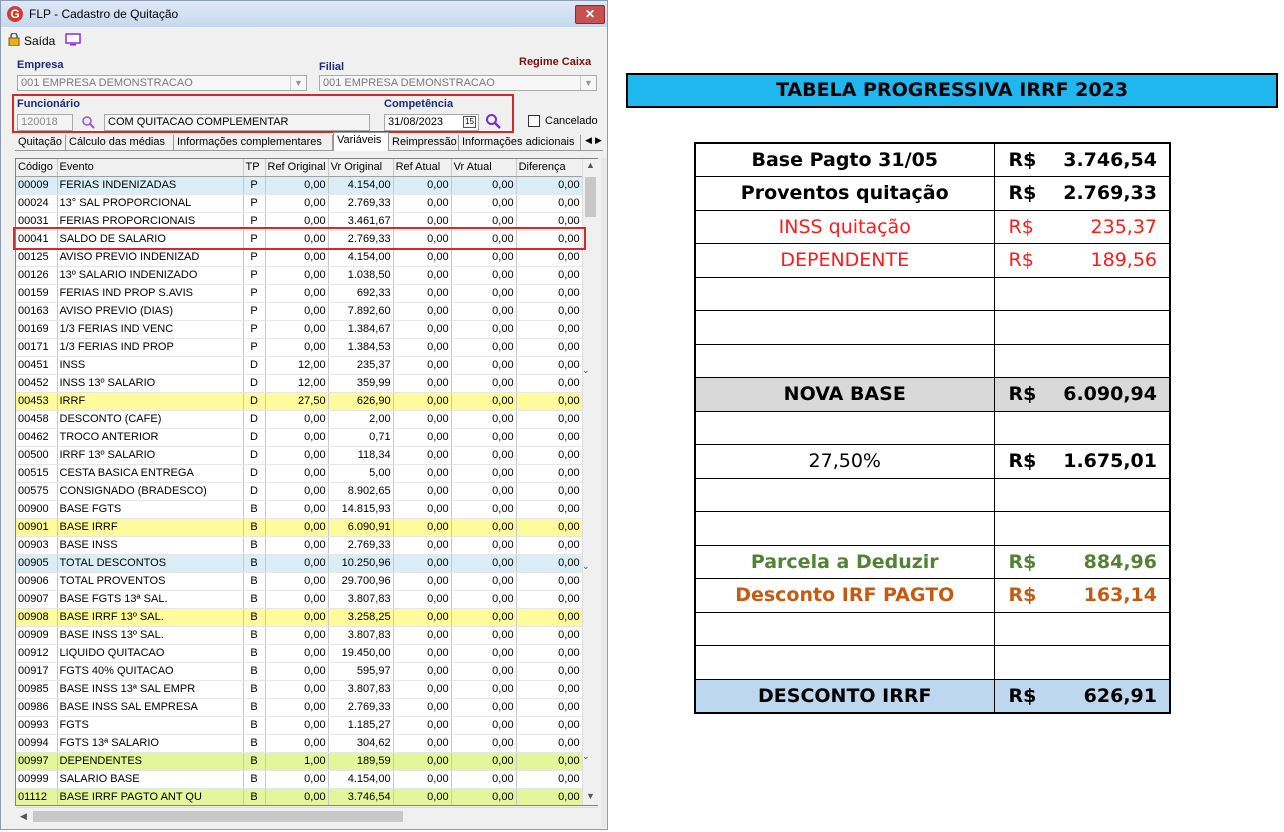 Image resolution: width=1284 pixels, height=832 pixels. Describe the element at coordinates (604, 493) in the screenshot. I see `window-scrollbar` at that location.